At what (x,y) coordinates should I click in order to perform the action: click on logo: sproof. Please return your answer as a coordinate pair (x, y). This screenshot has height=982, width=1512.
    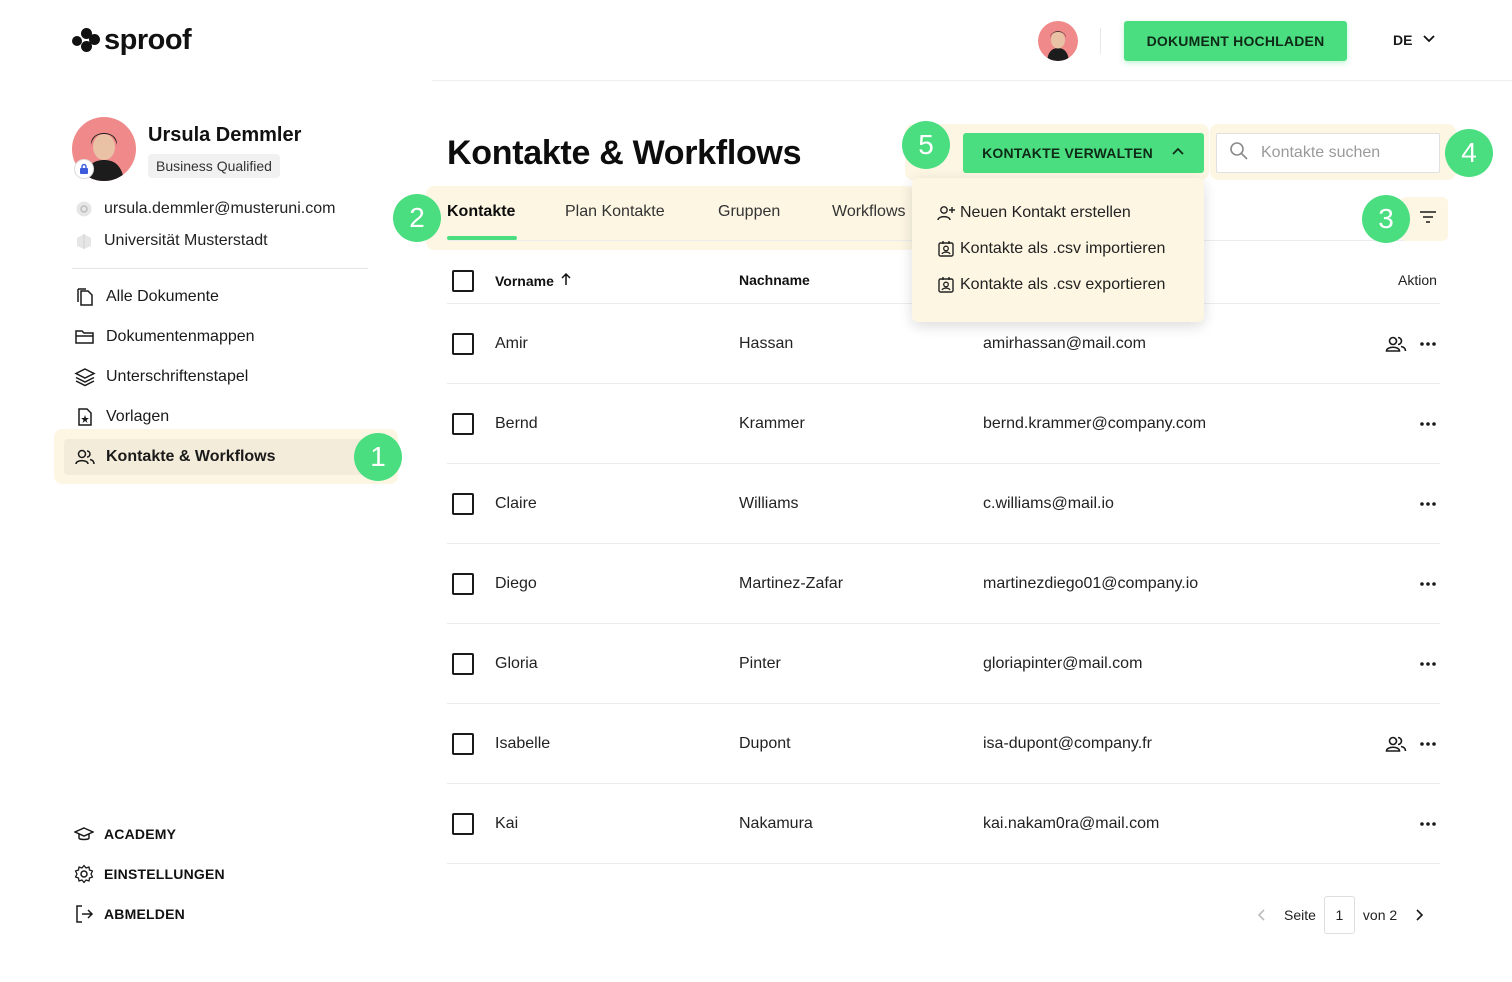
    Looking at the image, I should click on (132, 40).